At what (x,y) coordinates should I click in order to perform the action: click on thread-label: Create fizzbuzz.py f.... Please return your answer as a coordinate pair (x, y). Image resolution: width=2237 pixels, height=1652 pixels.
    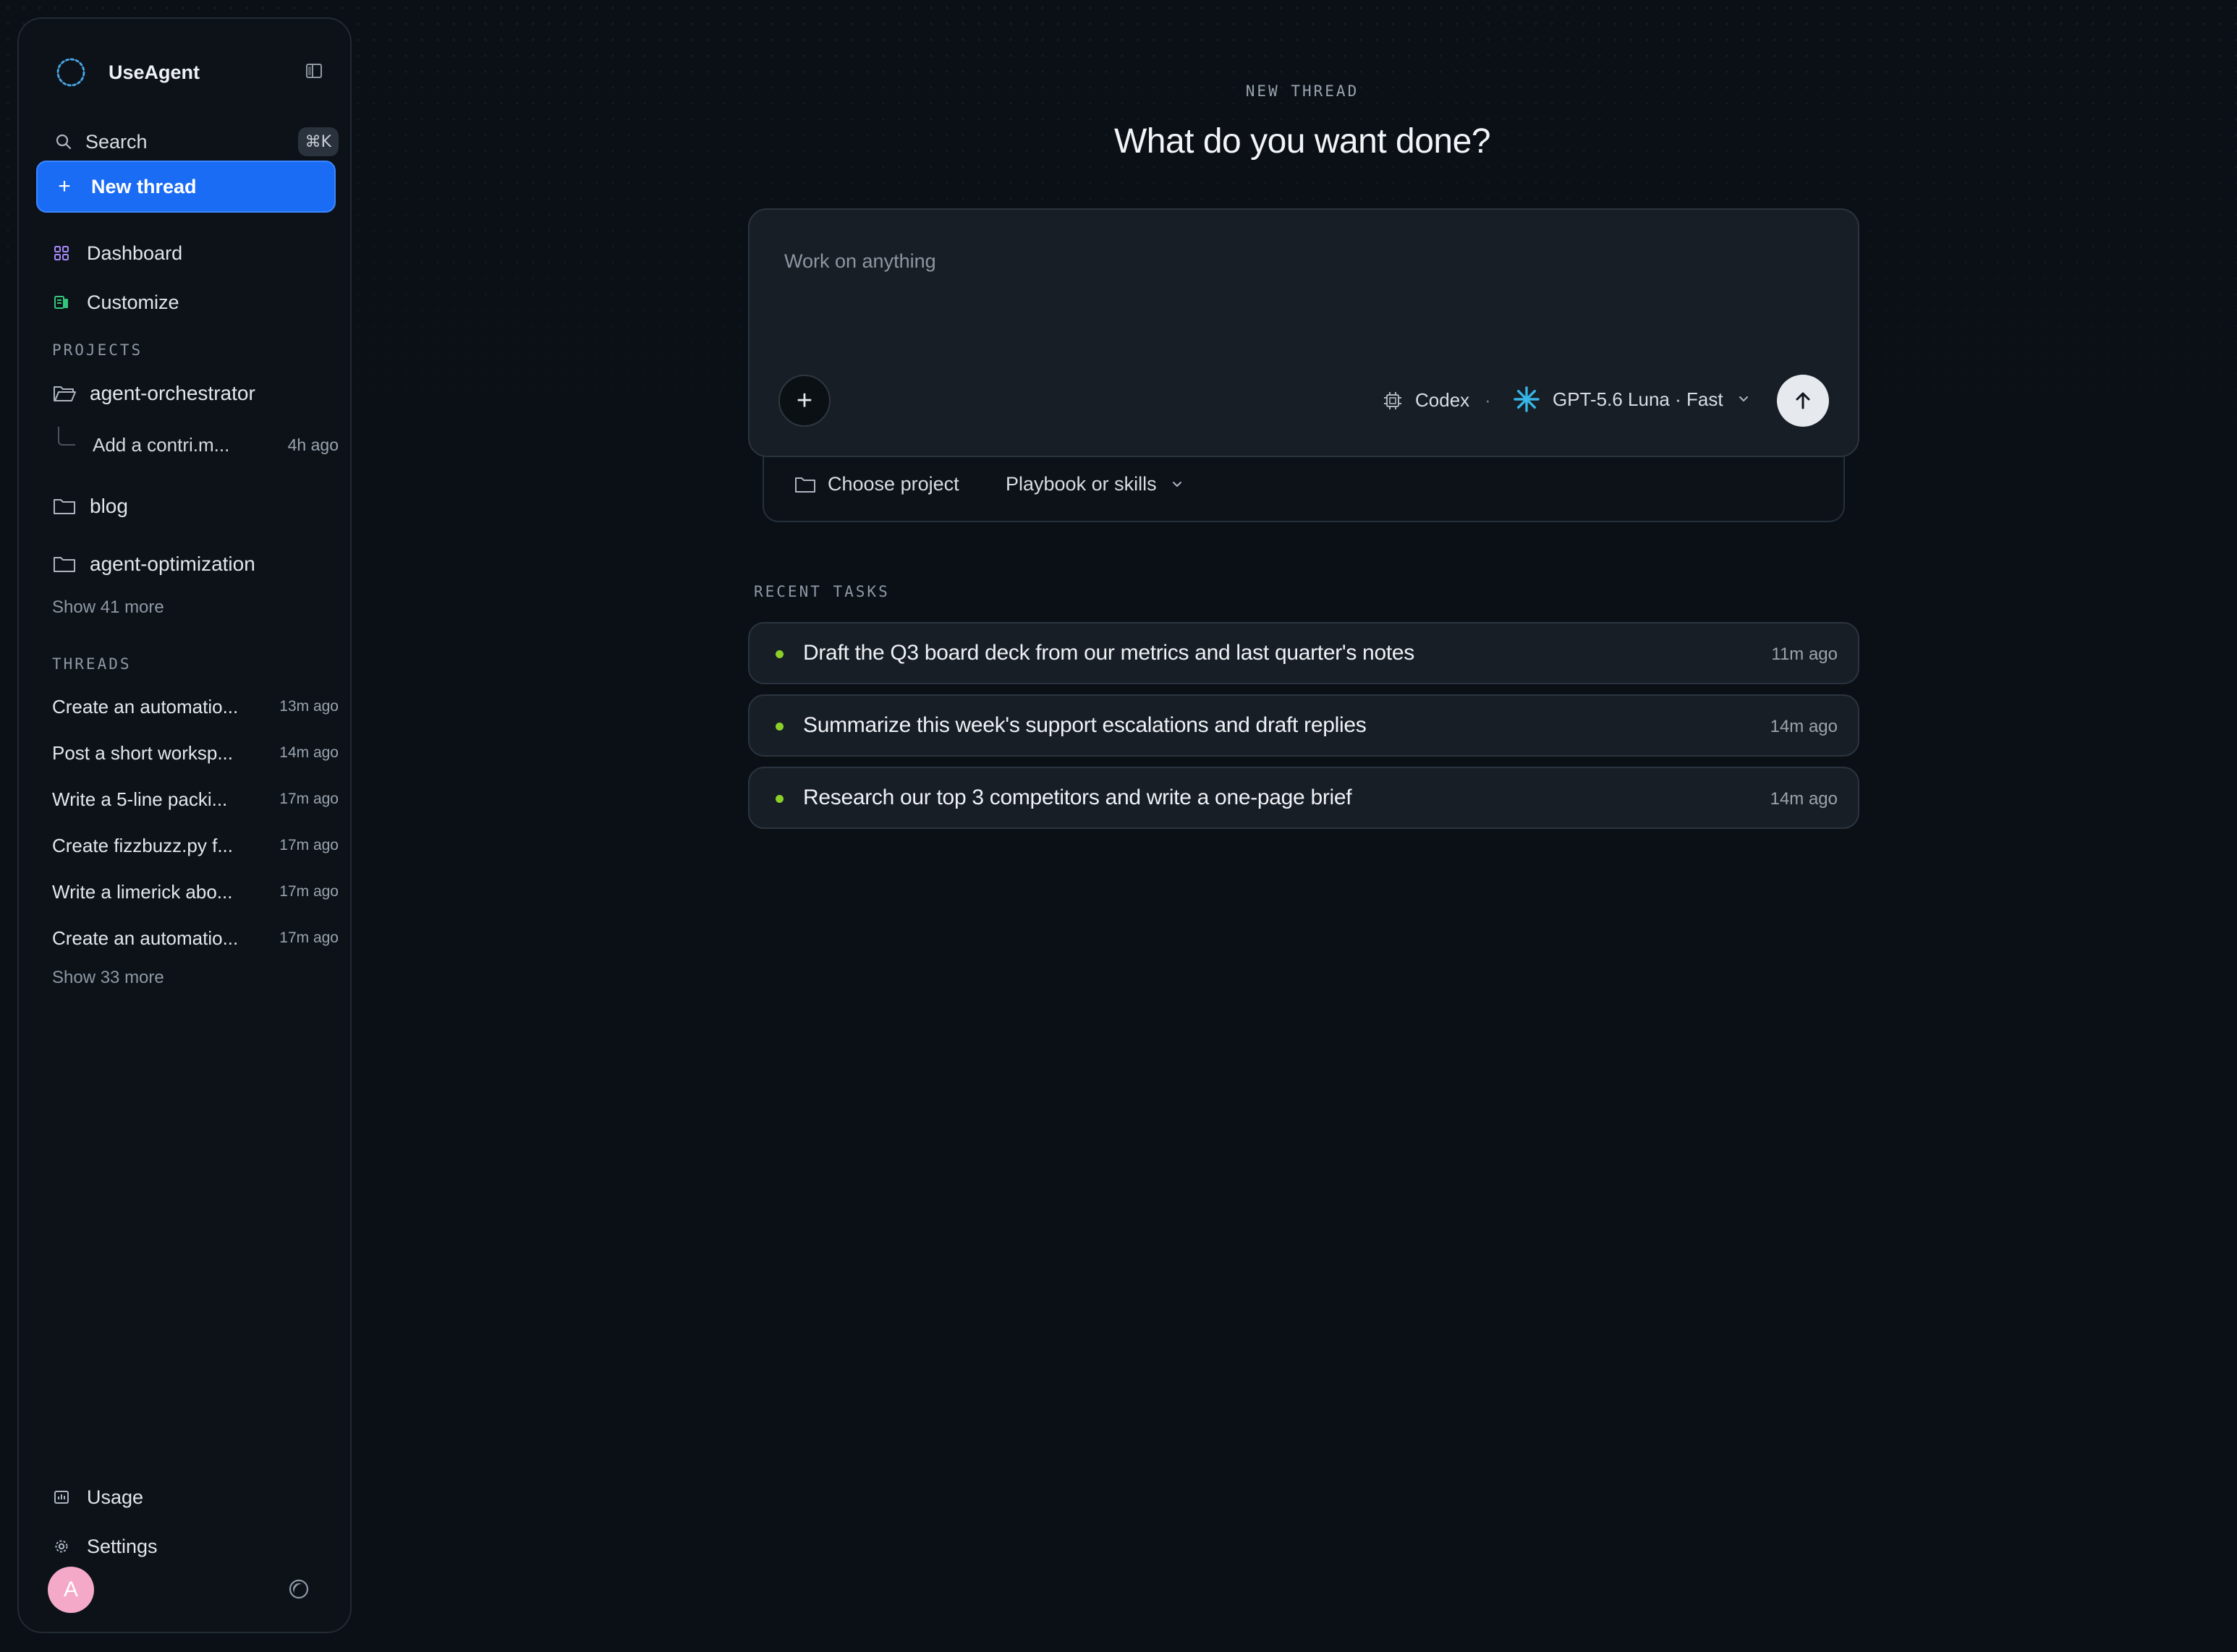
    Looking at the image, I should click on (142, 845).